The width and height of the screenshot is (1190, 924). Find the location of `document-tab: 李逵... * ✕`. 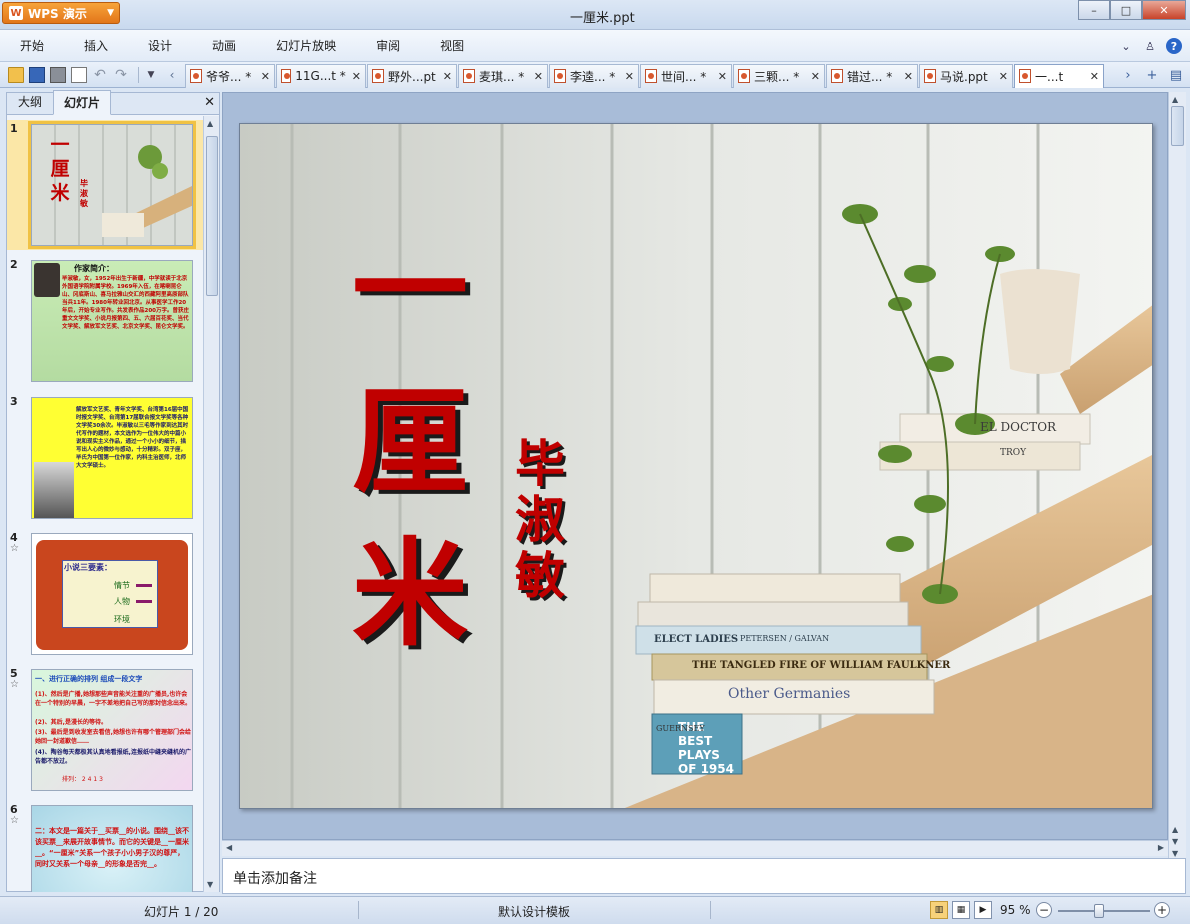

document-tab: 李逵... * ✕ is located at coordinates (594, 75).